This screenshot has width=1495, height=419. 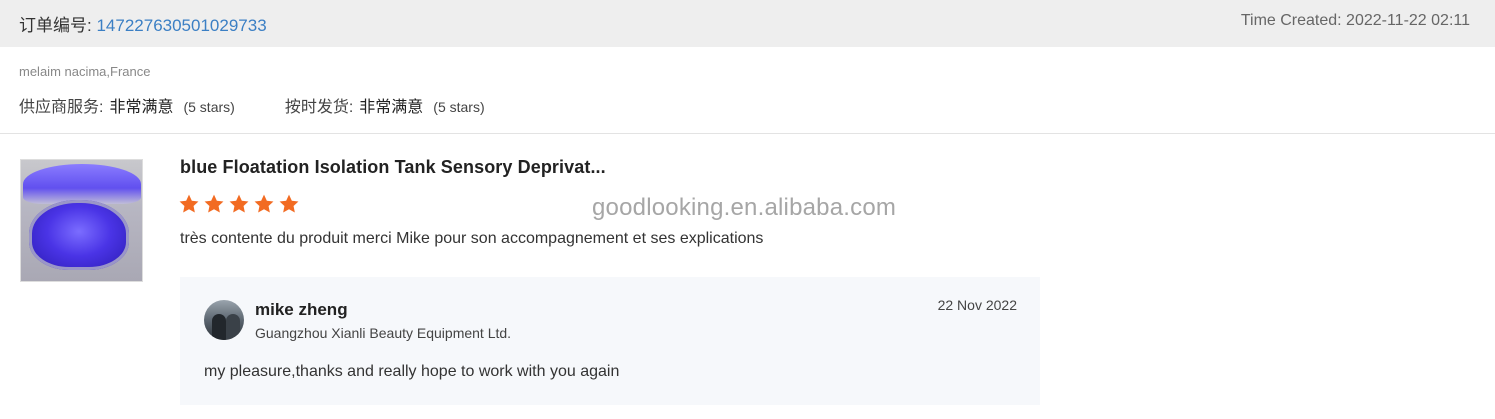 What do you see at coordinates (747, 133) in the screenshot?
I see `divider` at bounding box center [747, 133].